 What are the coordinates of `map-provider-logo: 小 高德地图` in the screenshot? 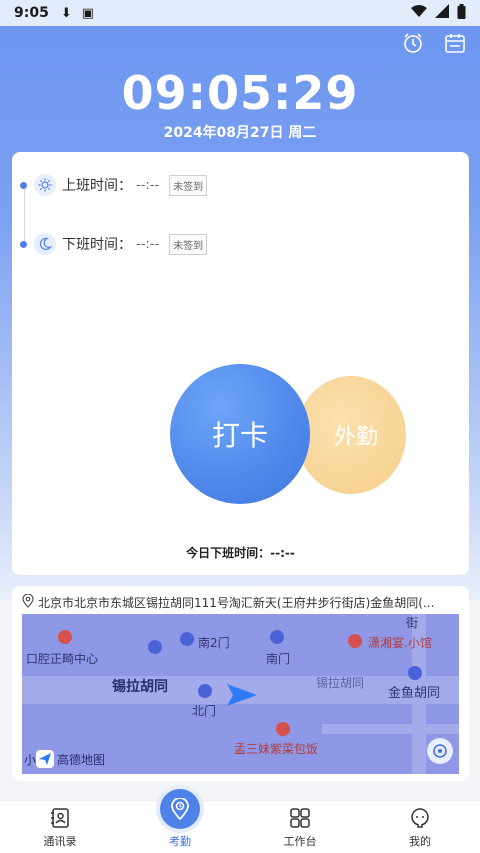 It's located at (64, 759).